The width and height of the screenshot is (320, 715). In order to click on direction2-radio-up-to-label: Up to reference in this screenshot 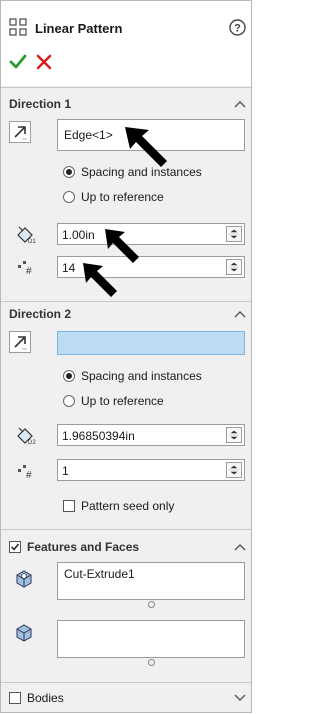, I will do `click(122, 401)`.